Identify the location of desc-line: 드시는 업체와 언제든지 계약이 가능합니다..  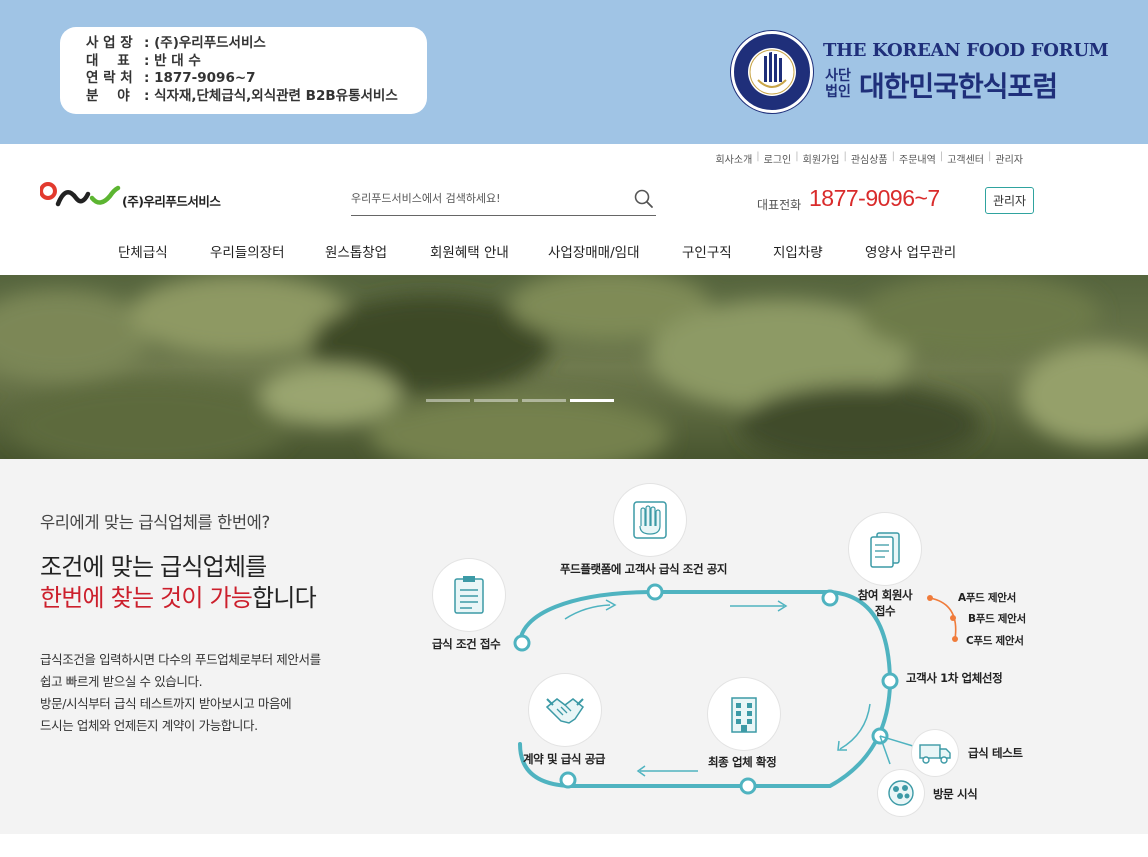
(149, 725).